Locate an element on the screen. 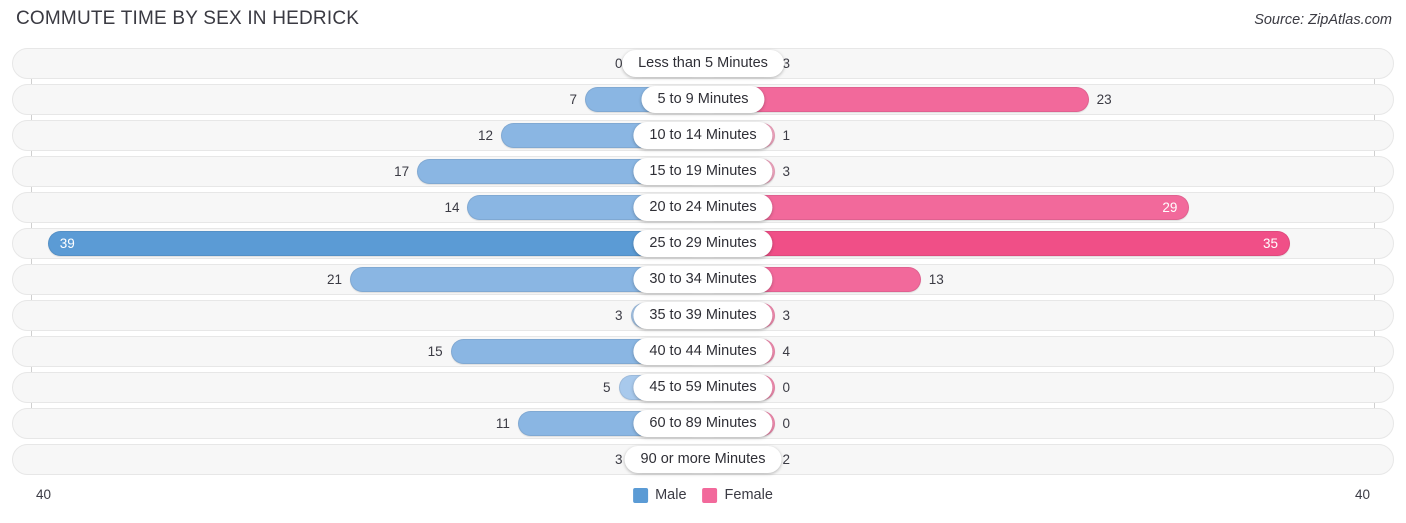  legend-label-male: Male is located at coordinates (671, 495).